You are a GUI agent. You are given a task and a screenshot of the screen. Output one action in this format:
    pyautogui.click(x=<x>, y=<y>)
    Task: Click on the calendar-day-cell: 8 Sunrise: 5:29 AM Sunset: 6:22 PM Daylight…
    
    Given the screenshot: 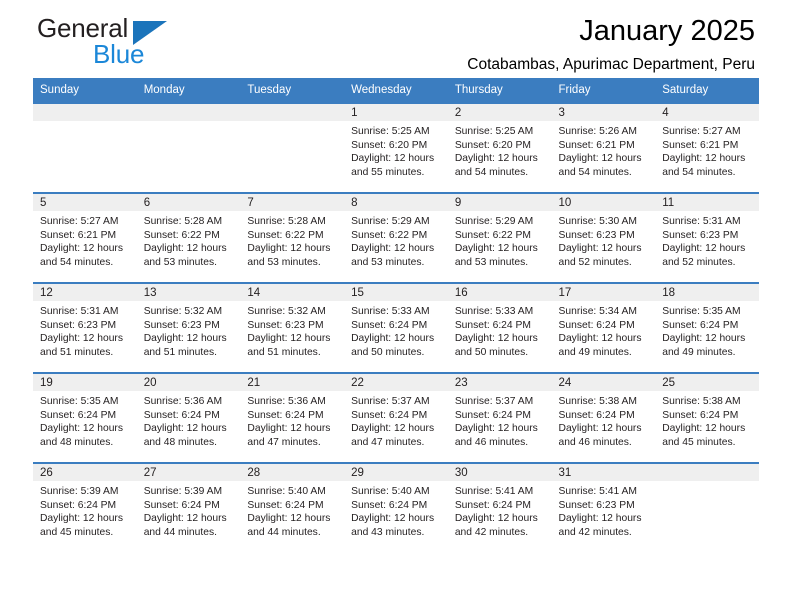 What is the action you would take?
    pyautogui.click(x=396, y=237)
    